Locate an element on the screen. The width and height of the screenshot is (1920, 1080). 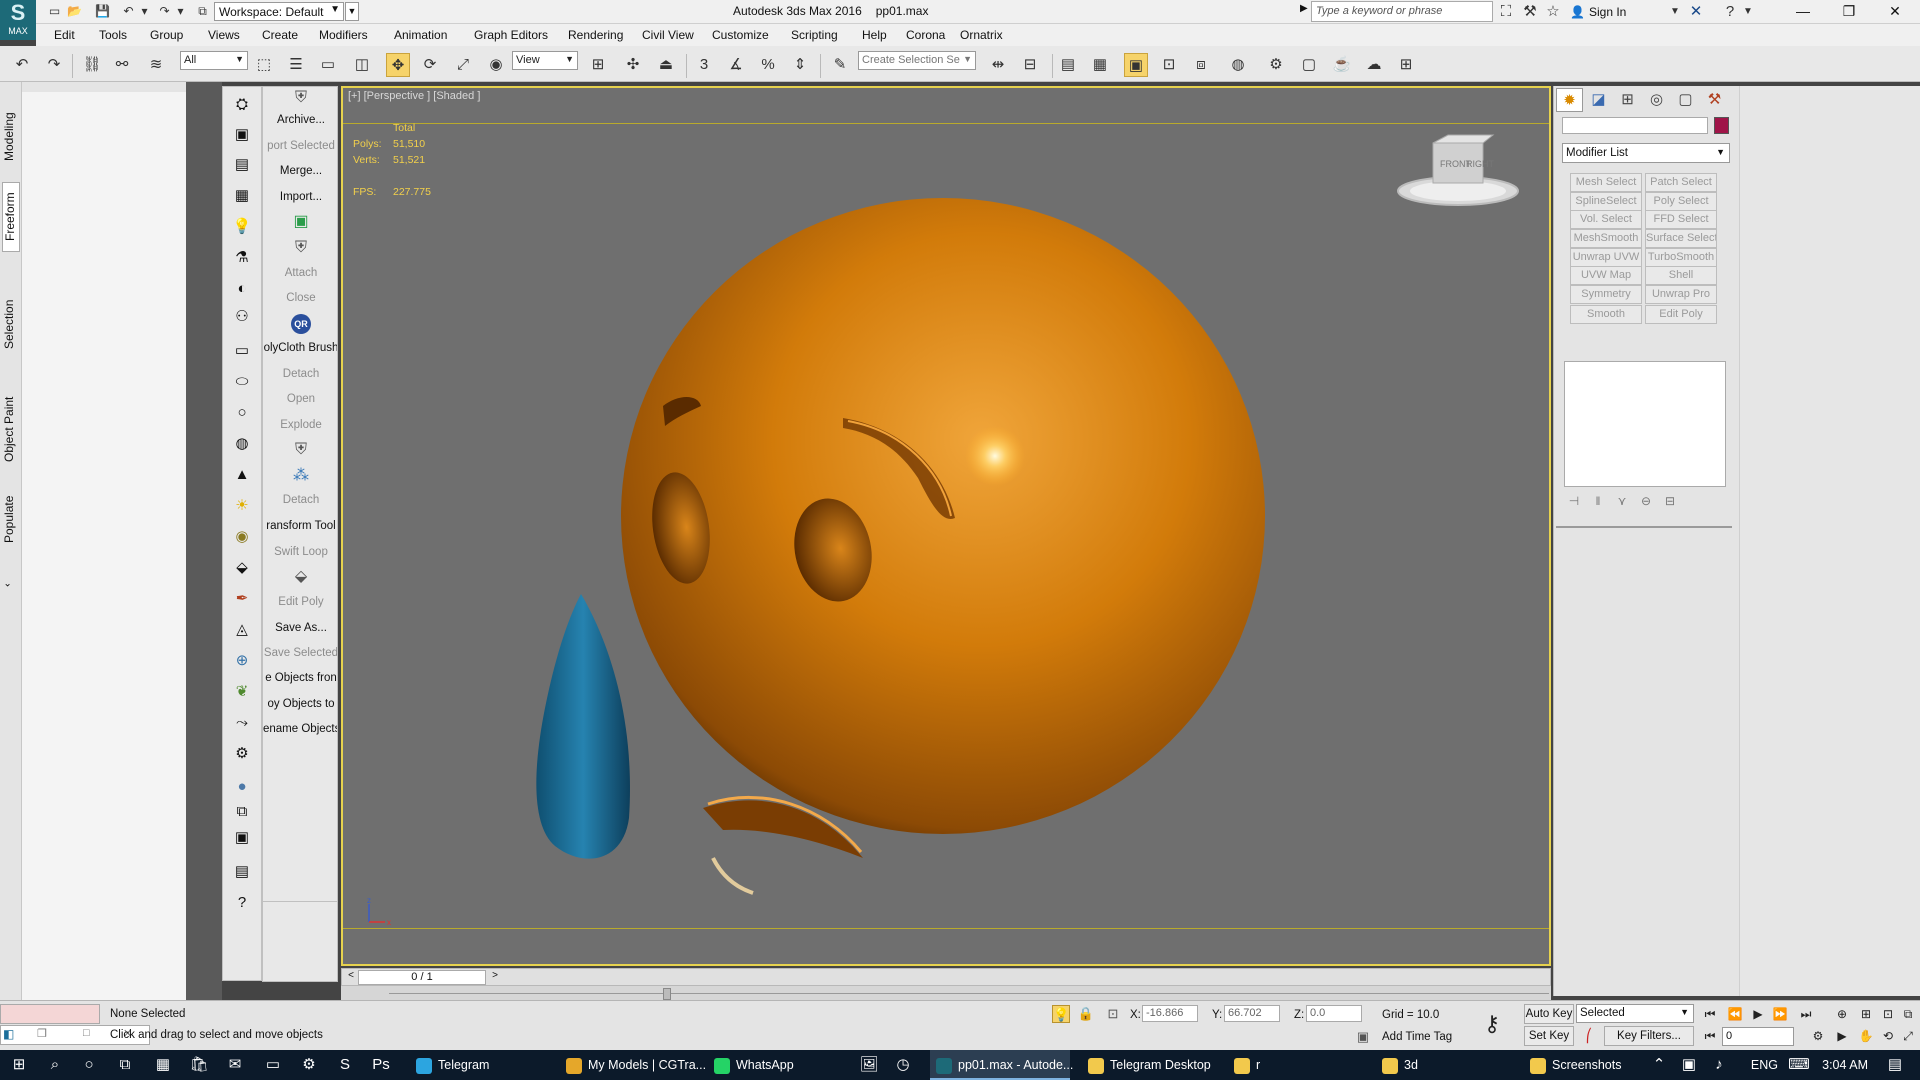
tool-save-selected: Save Selected is located at coordinates (300, 653).